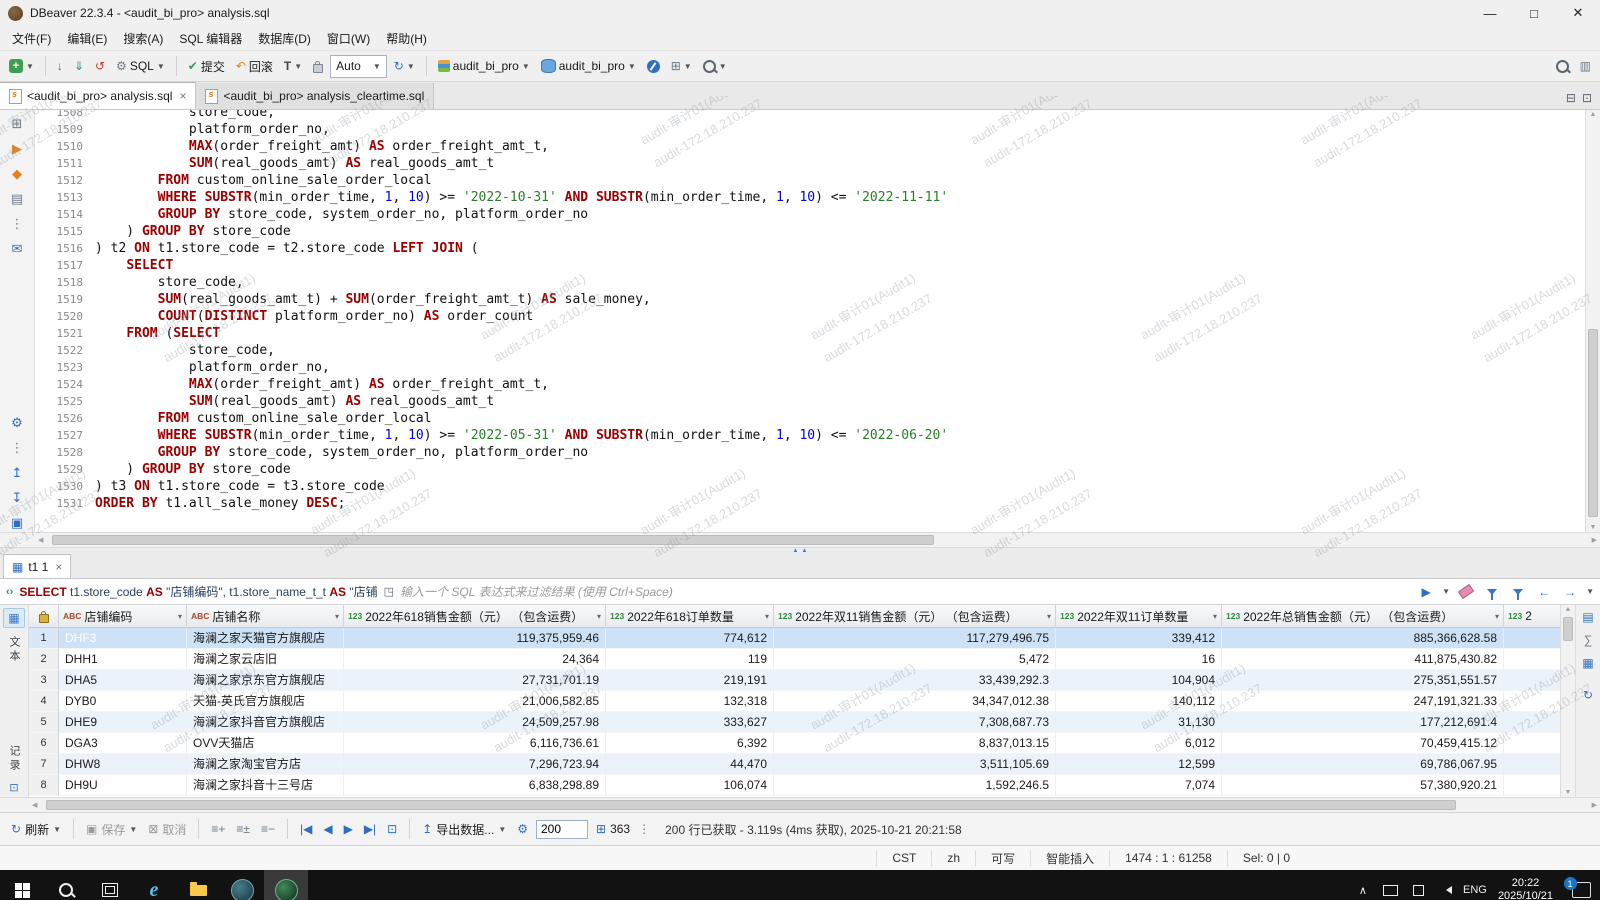  I want to click on column-header: ABC 店铺编码 ▾, so click(123, 616).